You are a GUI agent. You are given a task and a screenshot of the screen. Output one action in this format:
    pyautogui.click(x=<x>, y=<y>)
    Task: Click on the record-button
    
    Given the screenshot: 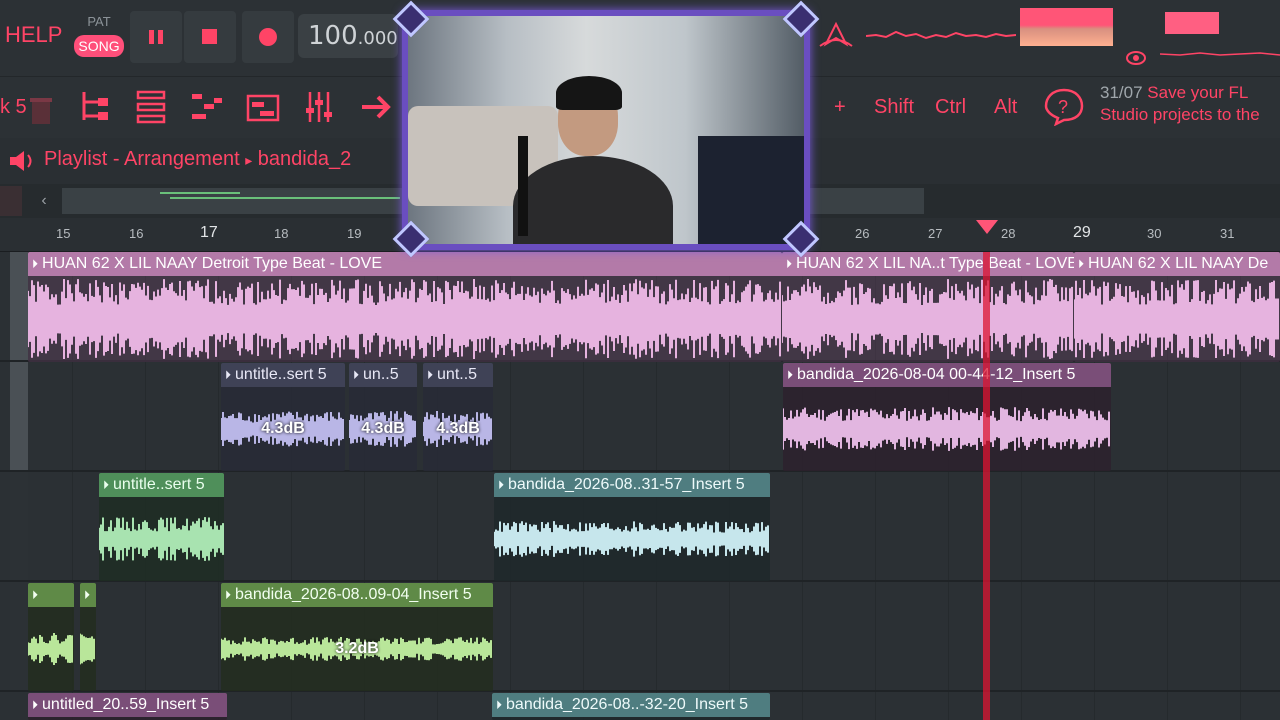 What is the action you would take?
    pyautogui.click(x=268, y=37)
    